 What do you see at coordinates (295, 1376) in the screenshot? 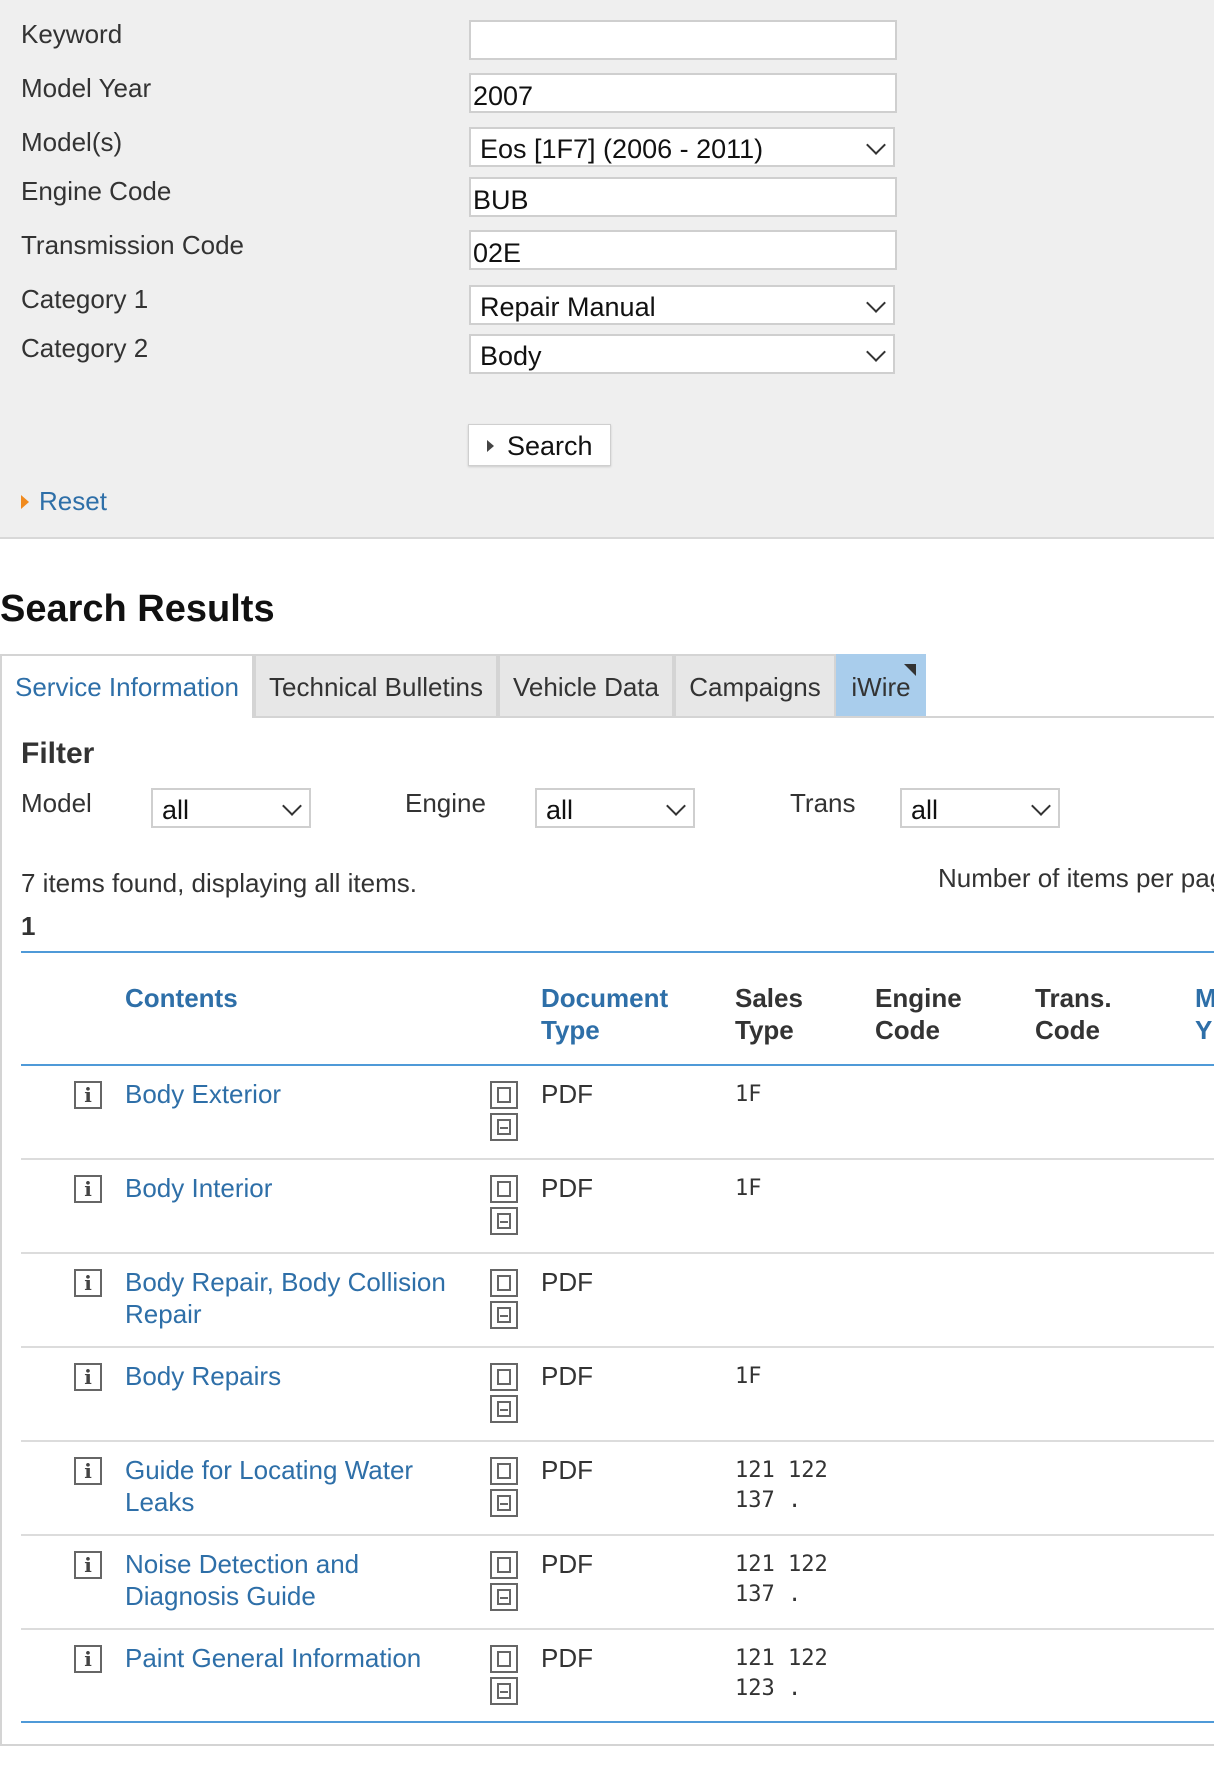
I see `row-title-link: Body Repairs` at bounding box center [295, 1376].